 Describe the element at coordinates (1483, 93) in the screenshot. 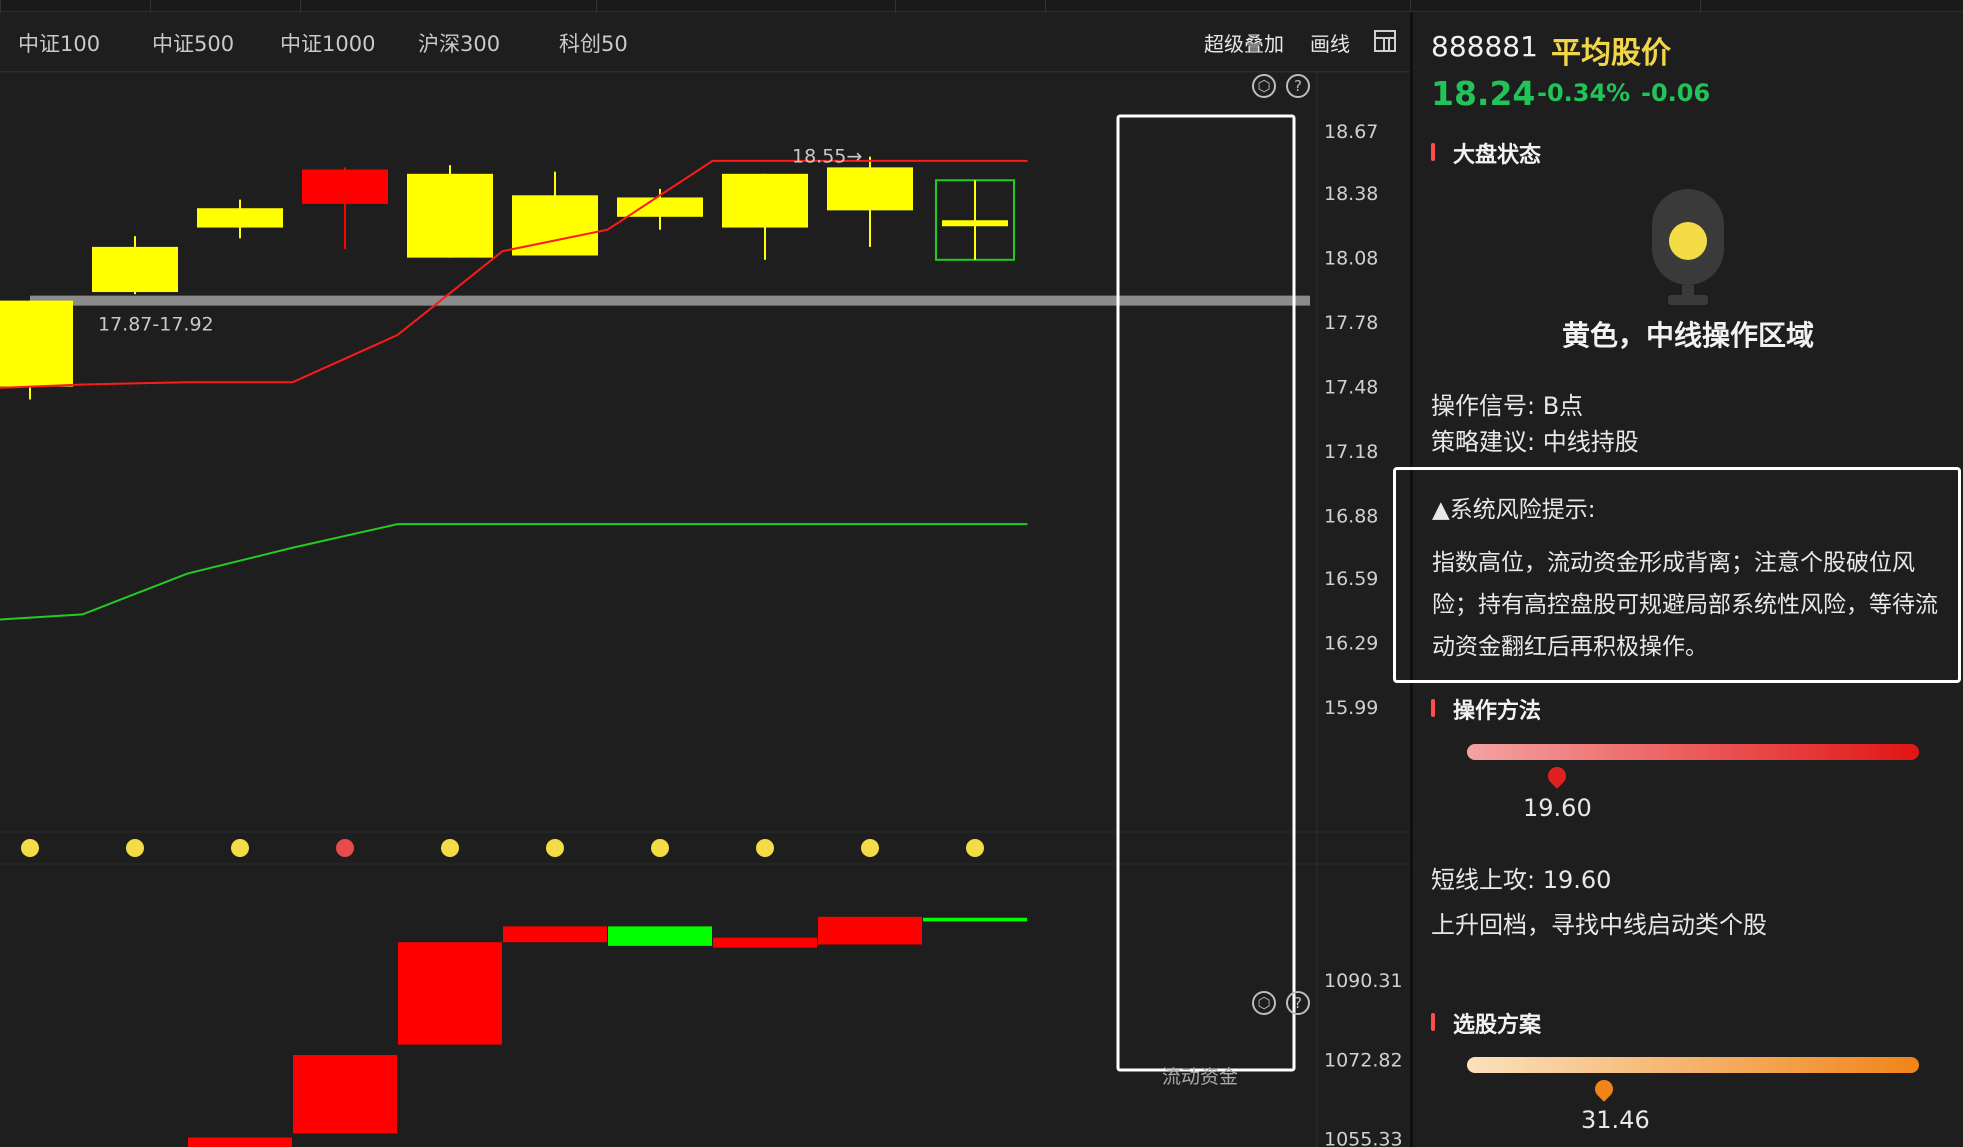

I see `stock-price: 18.24` at that location.